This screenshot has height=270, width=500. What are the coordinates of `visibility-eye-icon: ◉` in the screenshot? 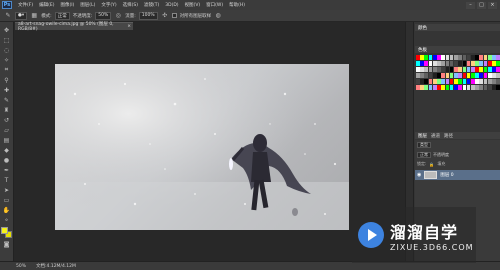 It's located at (419, 175).